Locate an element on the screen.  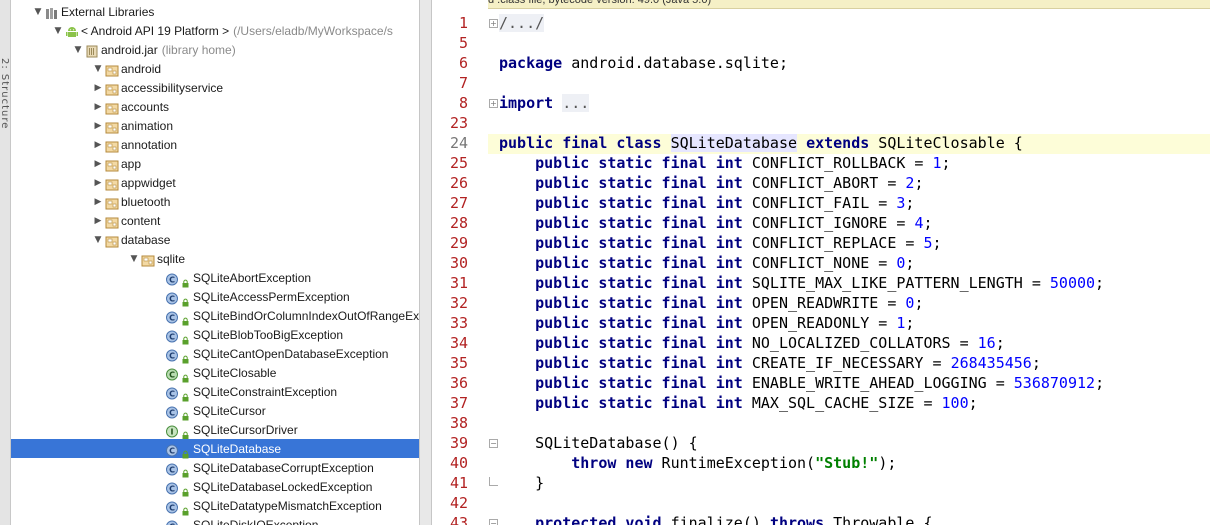
tree-item-accounts: ▶ accounts is located at coordinates (215, 106).